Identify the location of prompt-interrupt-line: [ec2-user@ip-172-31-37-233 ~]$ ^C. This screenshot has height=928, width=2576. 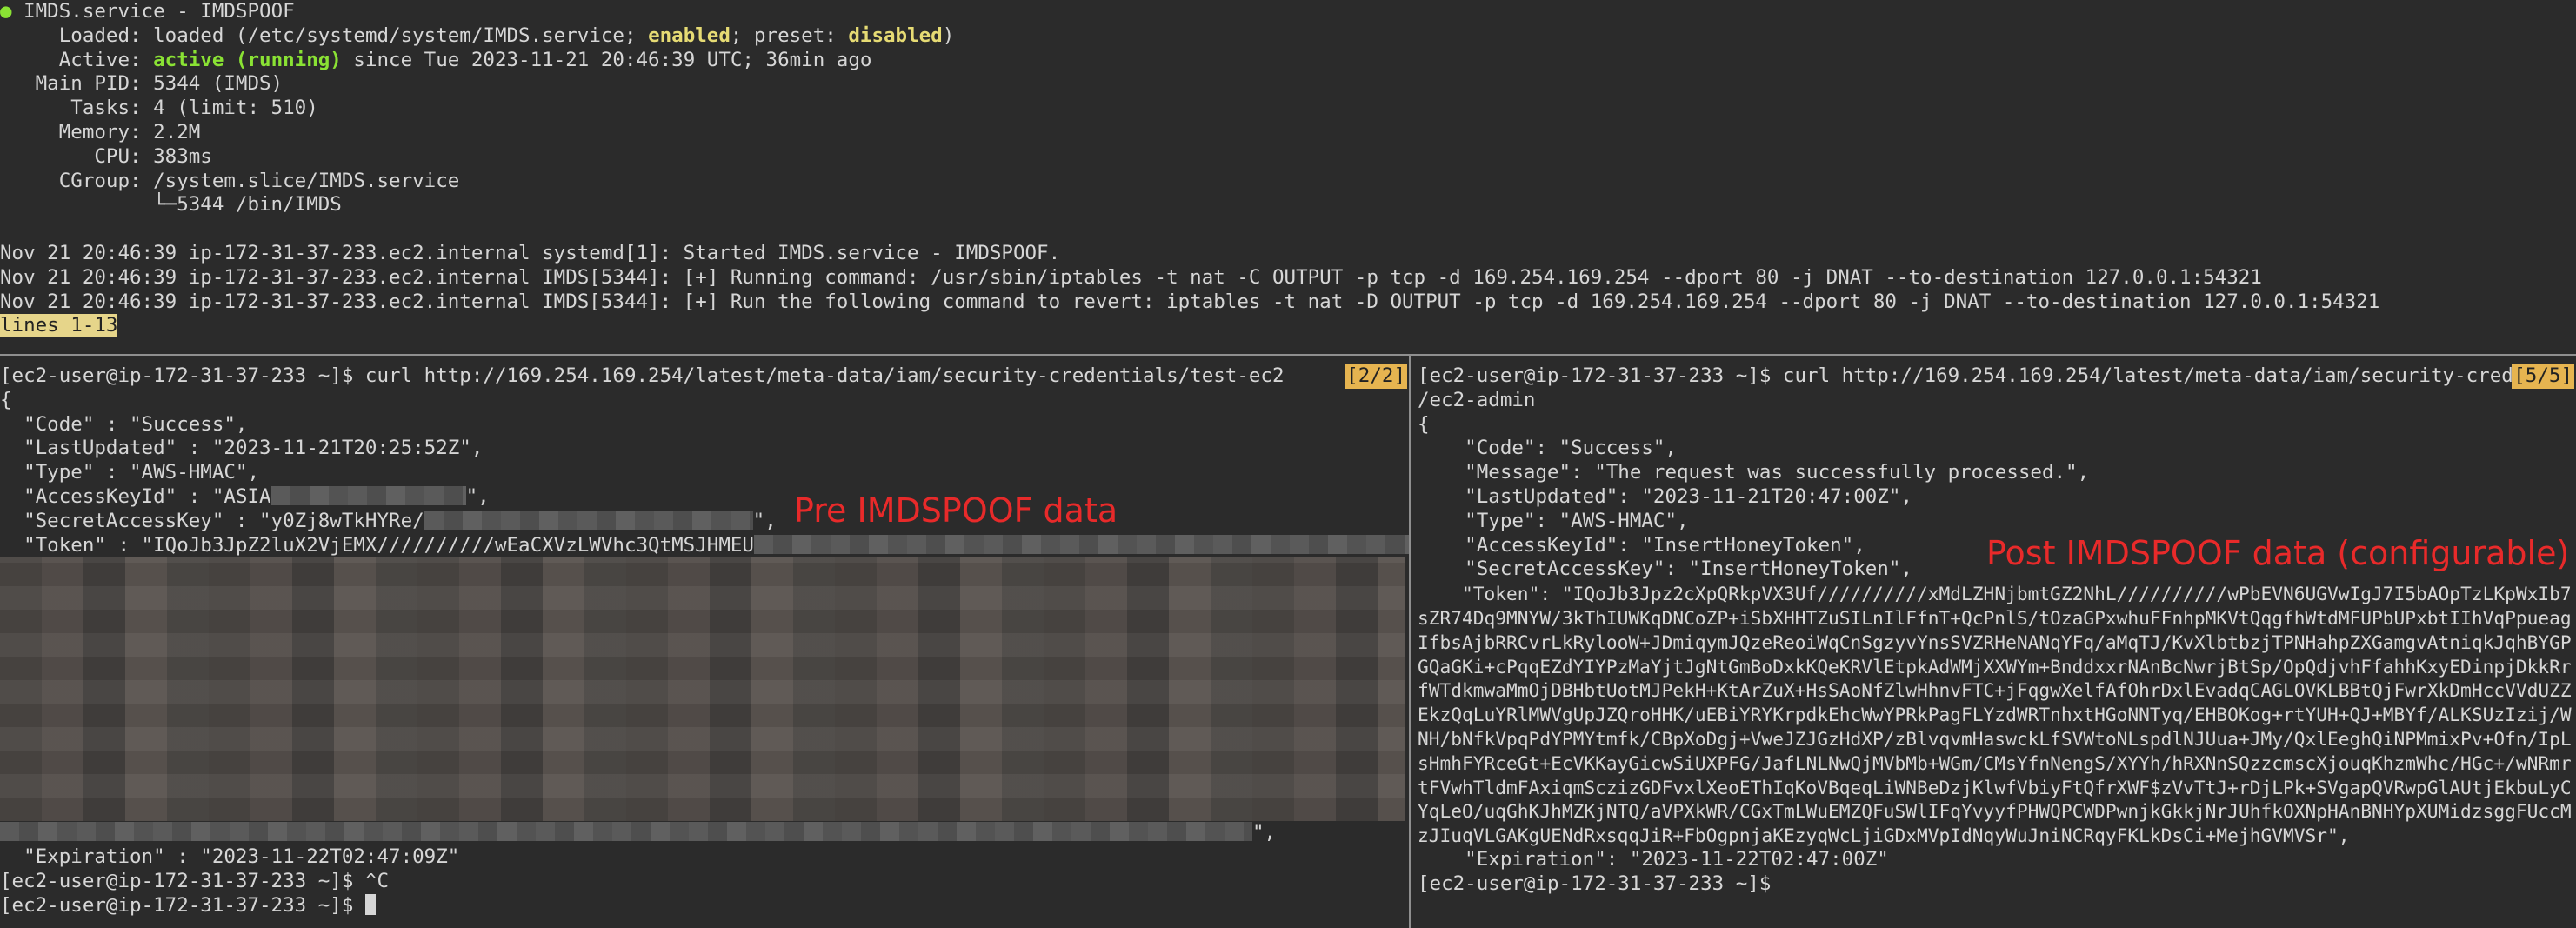
(195, 880).